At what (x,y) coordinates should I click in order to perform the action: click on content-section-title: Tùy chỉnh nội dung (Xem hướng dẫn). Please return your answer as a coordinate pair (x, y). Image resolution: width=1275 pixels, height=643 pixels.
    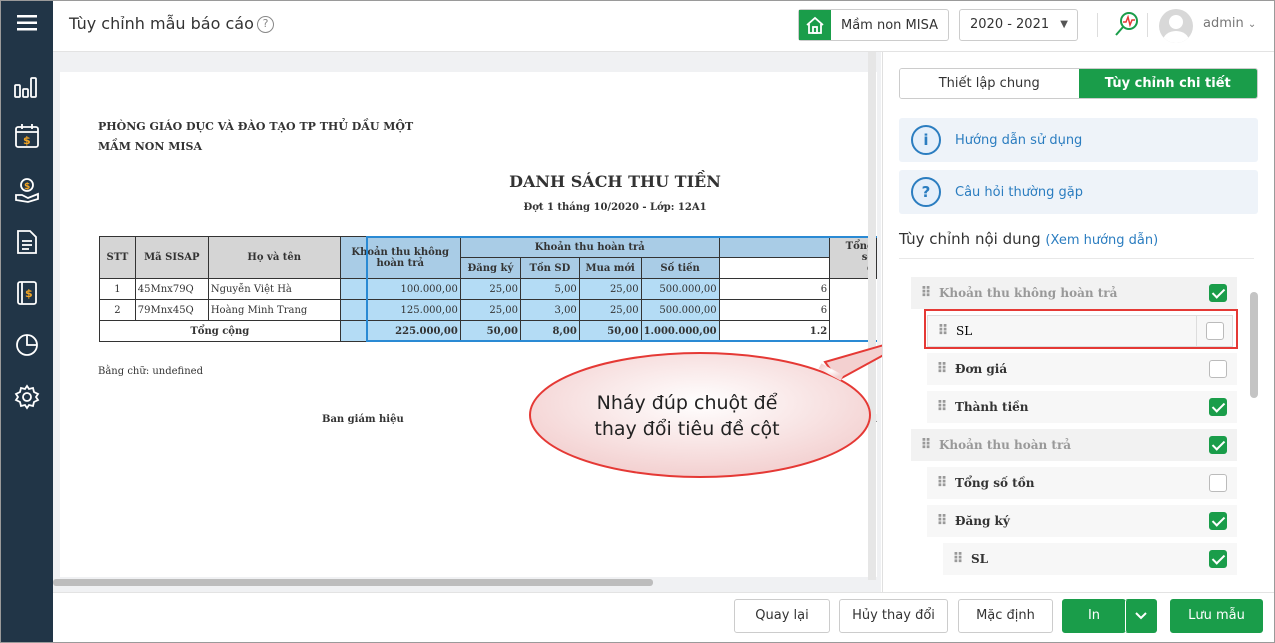
    Looking at the image, I should click on (1028, 239).